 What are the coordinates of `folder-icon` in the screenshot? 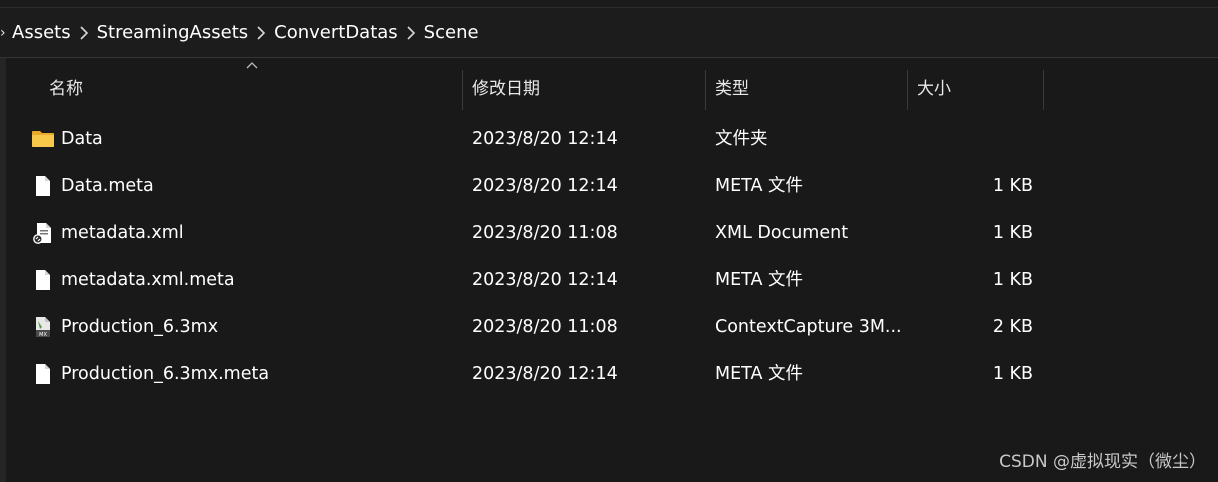 It's located at (43, 139).